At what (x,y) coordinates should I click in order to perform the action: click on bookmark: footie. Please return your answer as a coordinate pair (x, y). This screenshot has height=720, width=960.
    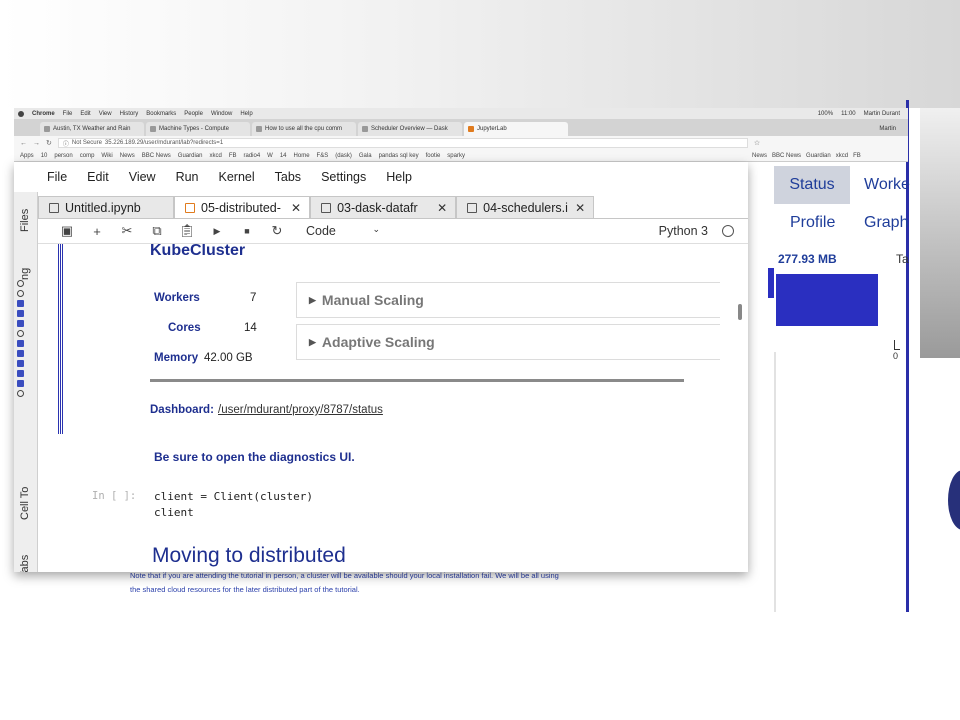
    Looking at the image, I should click on (433, 156).